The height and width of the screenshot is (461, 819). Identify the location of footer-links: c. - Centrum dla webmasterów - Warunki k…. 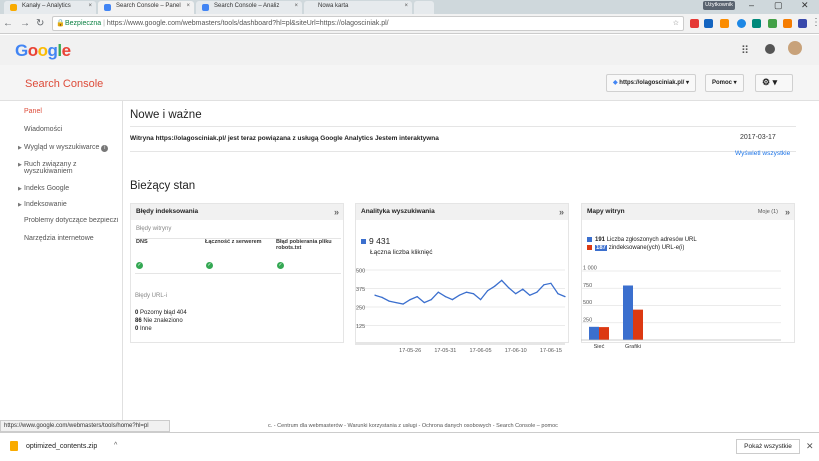
(413, 426).